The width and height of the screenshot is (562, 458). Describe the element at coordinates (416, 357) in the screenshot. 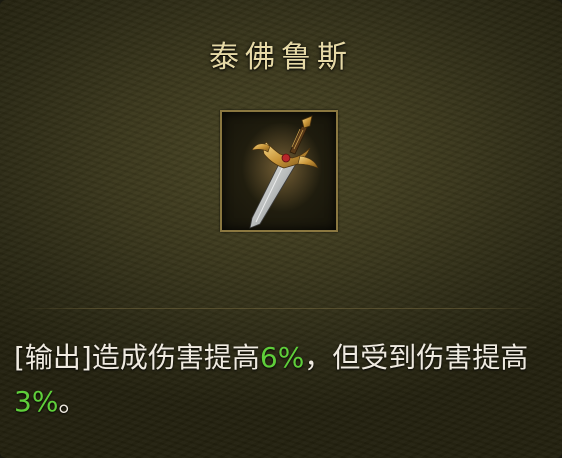

I see `description-text-2: ，但受到伤害提高` at that location.